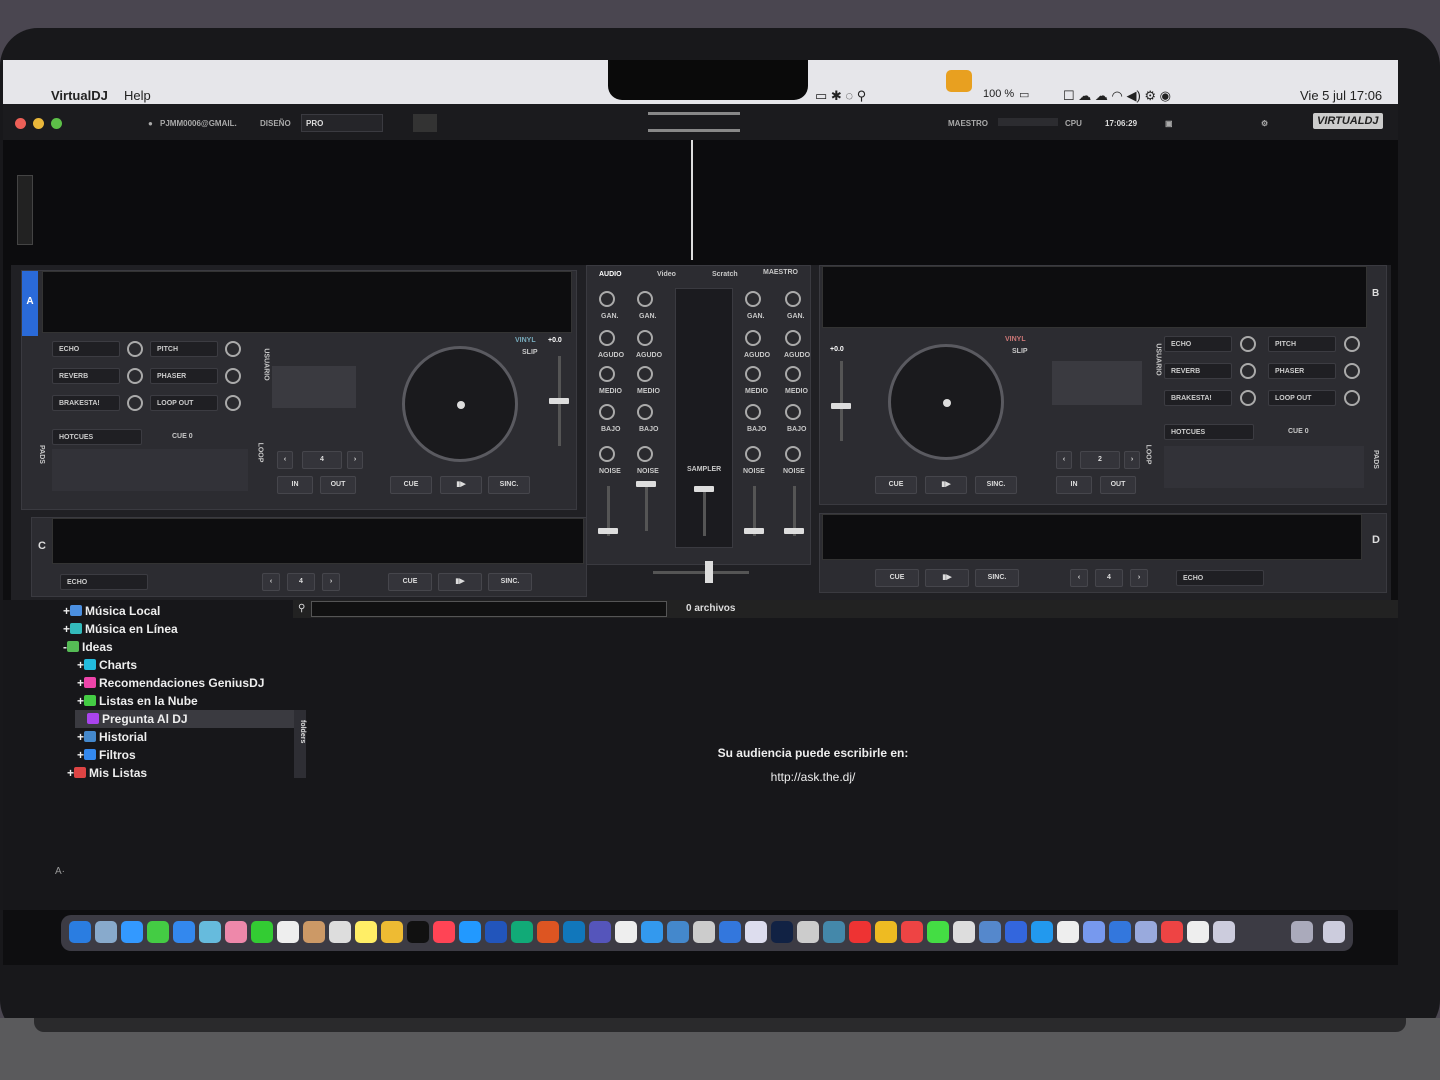 Image resolution: width=1440 pixels, height=1080 pixels. I want to click on deck-b-in: IN, so click(1074, 485).